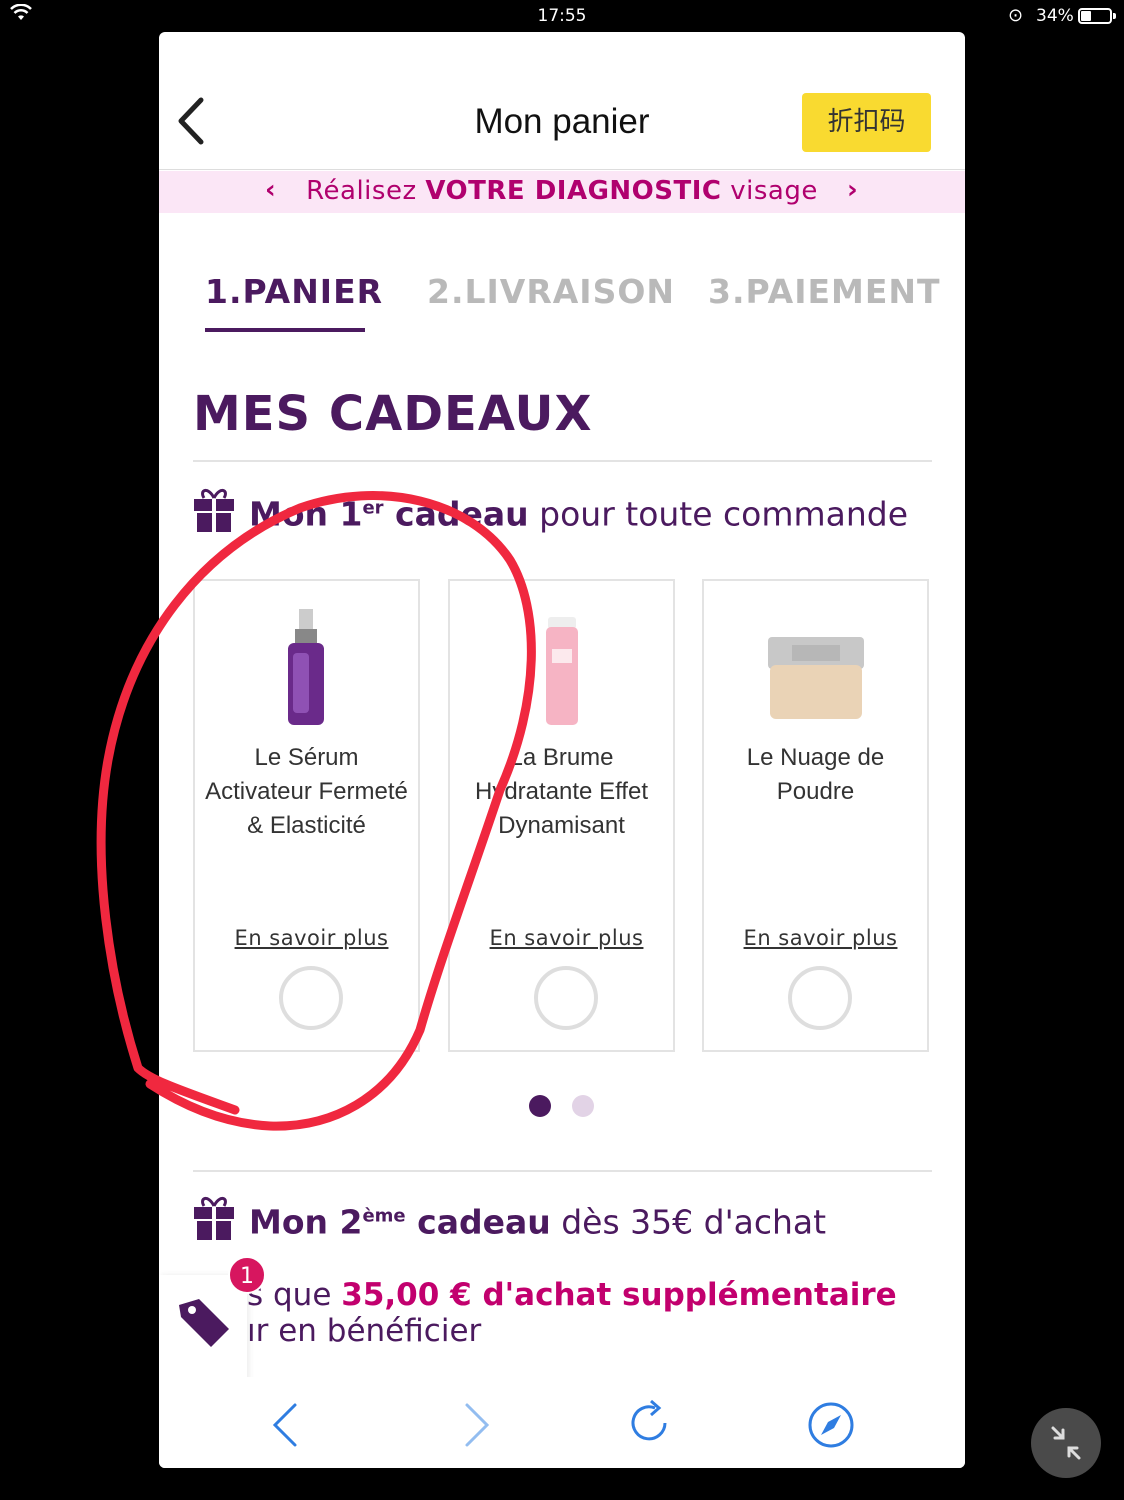 The image size is (1124, 1500). What do you see at coordinates (294, 291) in the screenshot?
I see `step-panier: 1.PANIER` at bounding box center [294, 291].